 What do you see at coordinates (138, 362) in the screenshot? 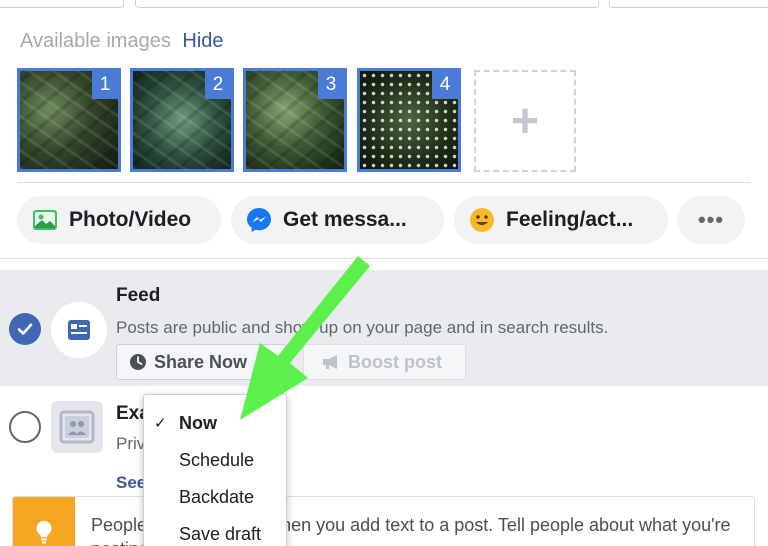
I see `clock-icon` at bounding box center [138, 362].